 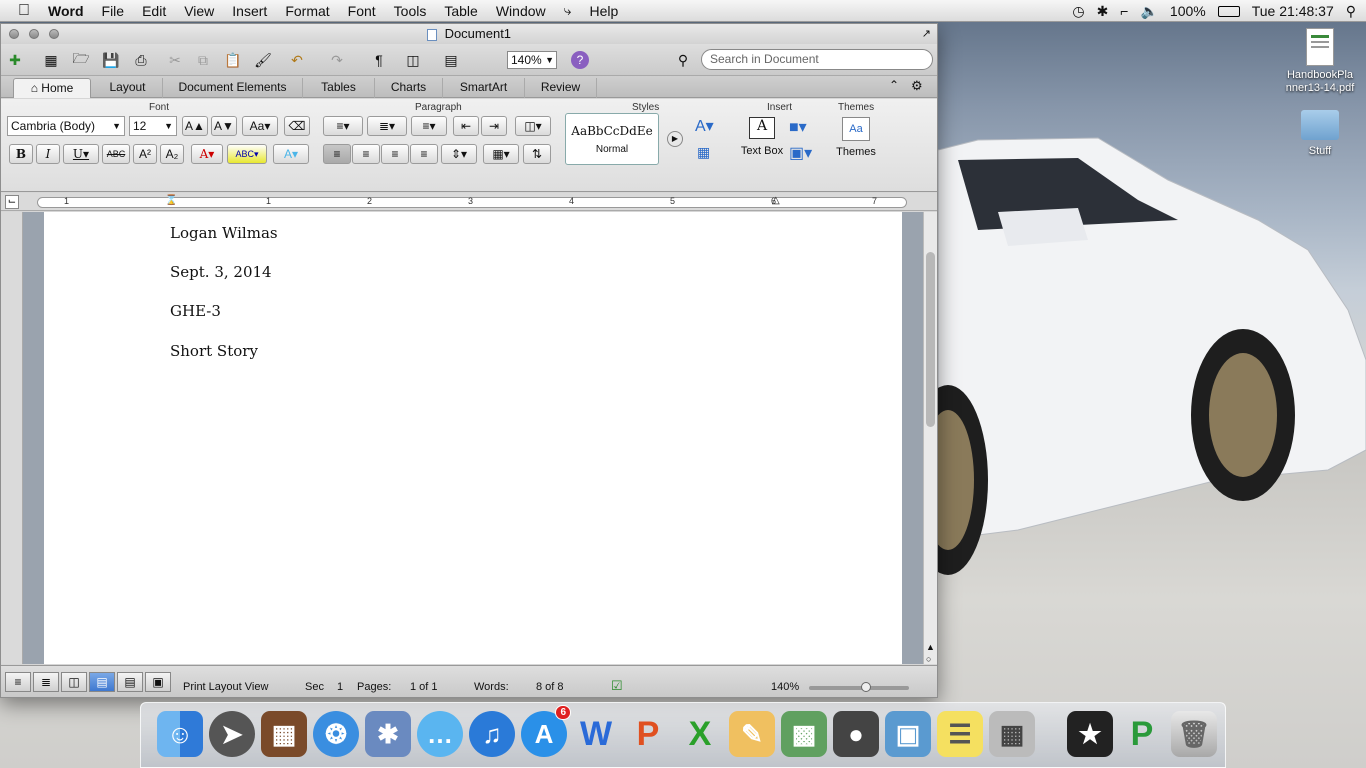 I want to click on left-indent-marker: ⌛, so click(x=171, y=200).